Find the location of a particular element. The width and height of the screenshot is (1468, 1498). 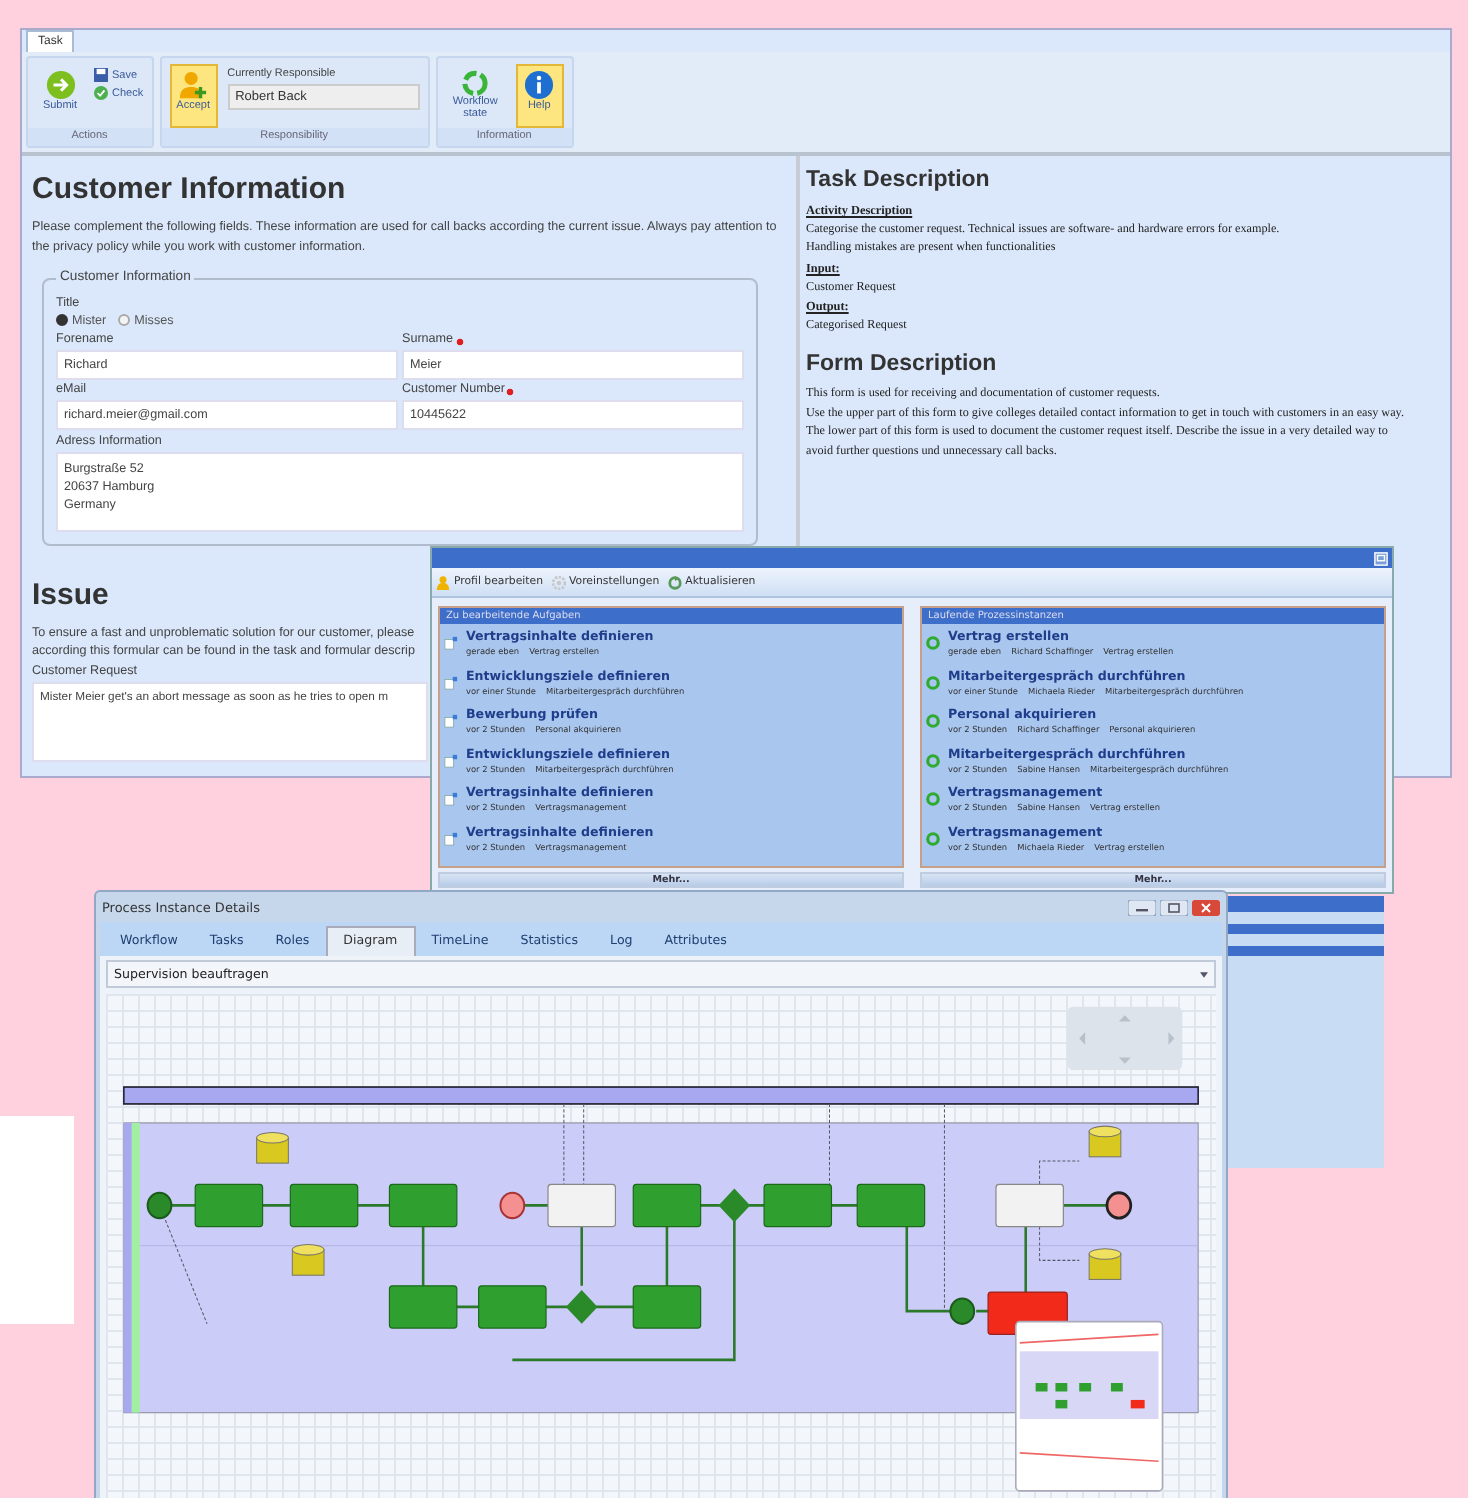

caret-icon is located at coordinates (1204, 974).